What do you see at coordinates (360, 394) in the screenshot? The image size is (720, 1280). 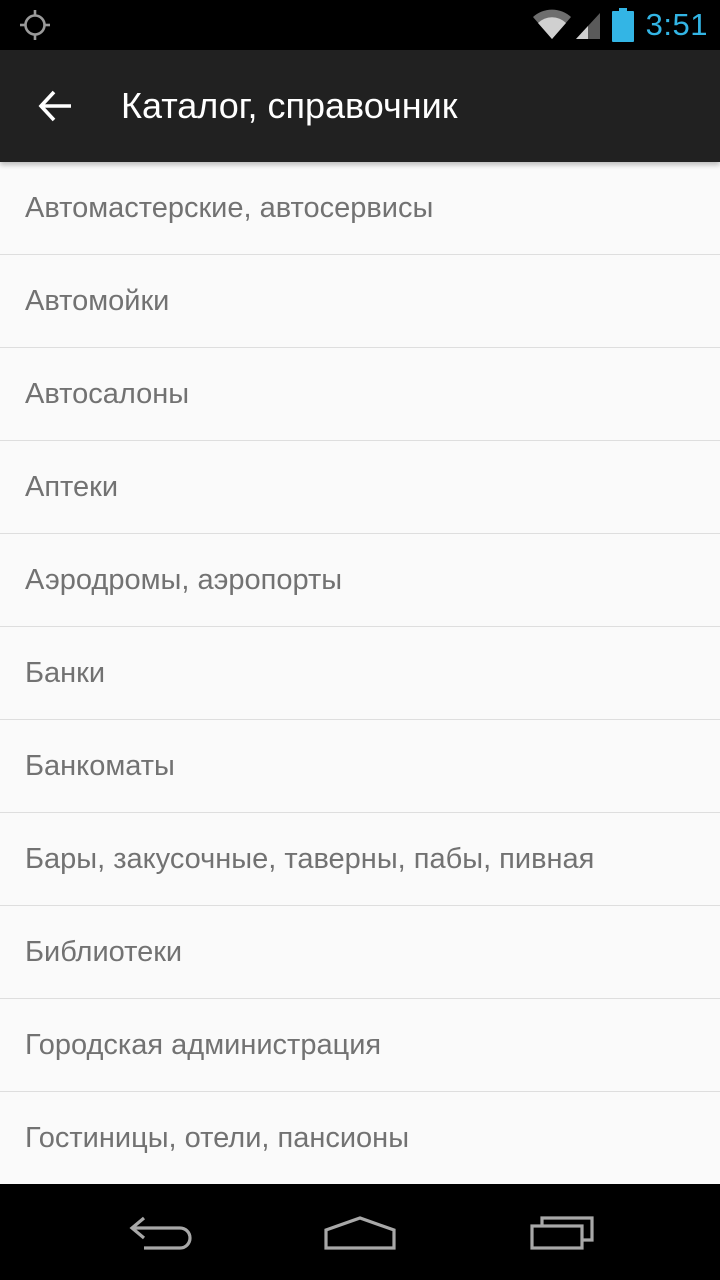 I see `list-item: Автосалоны` at bounding box center [360, 394].